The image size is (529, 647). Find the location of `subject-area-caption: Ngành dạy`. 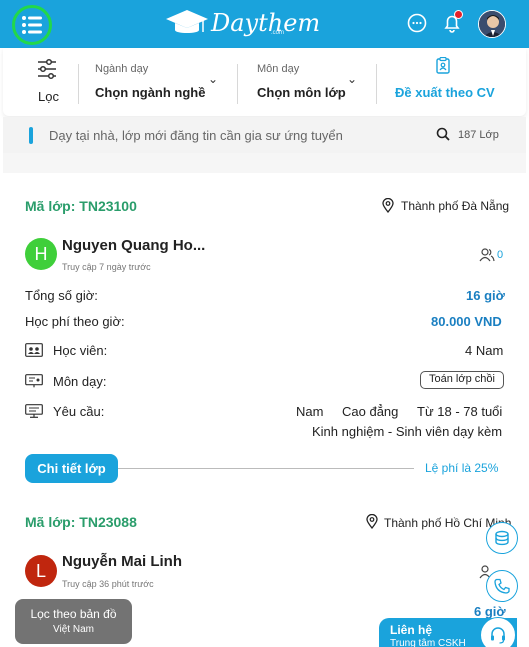

subject-area-caption: Ngành dạy is located at coordinates (122, 69).